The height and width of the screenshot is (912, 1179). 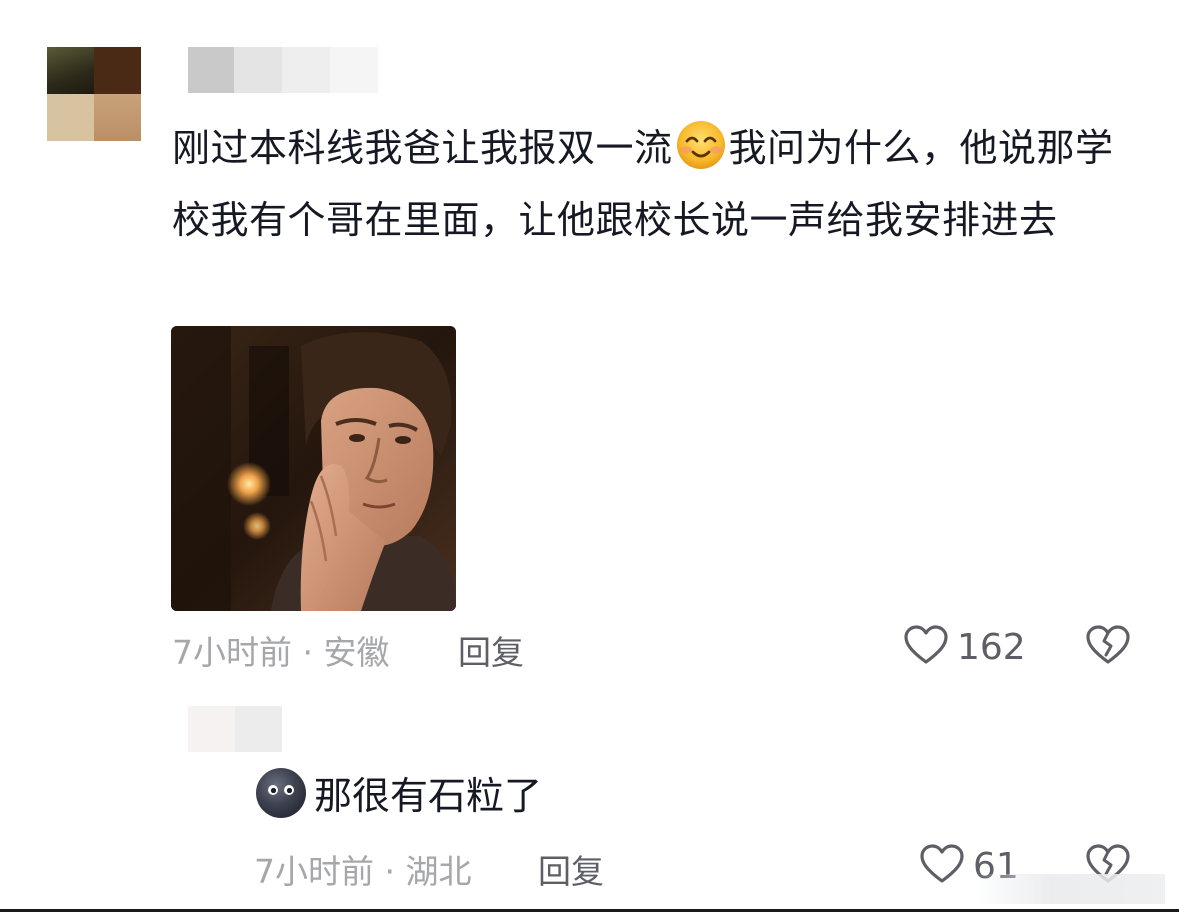 I want to click on thinking-man-photo-icon, so click(x=313, y=468).